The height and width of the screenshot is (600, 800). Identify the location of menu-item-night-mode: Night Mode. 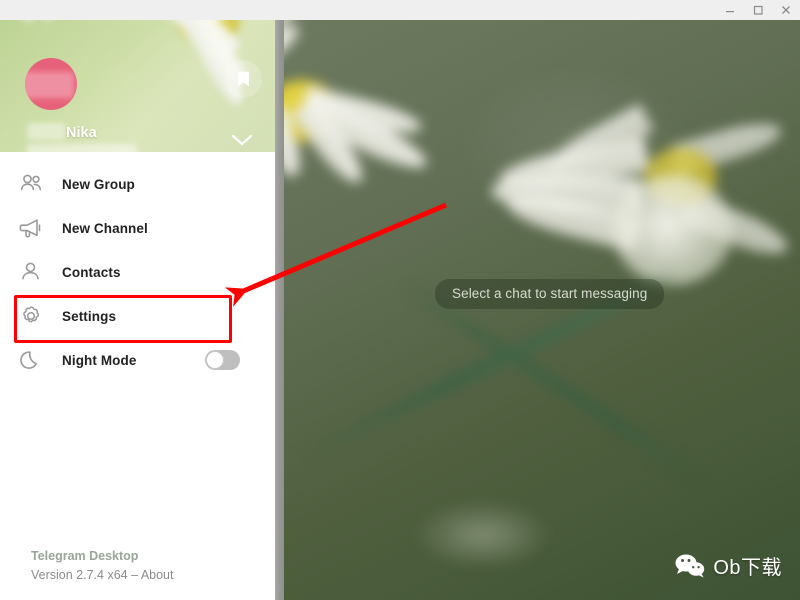
(137, 360).